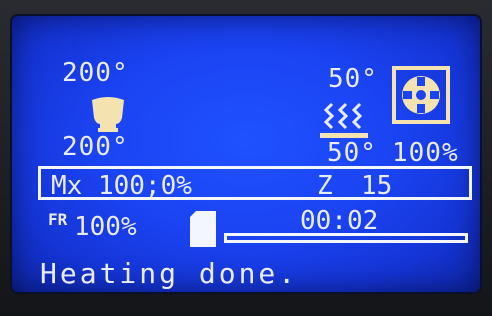  I want to click on bed-target-temp: 50°, so click(353, 79).